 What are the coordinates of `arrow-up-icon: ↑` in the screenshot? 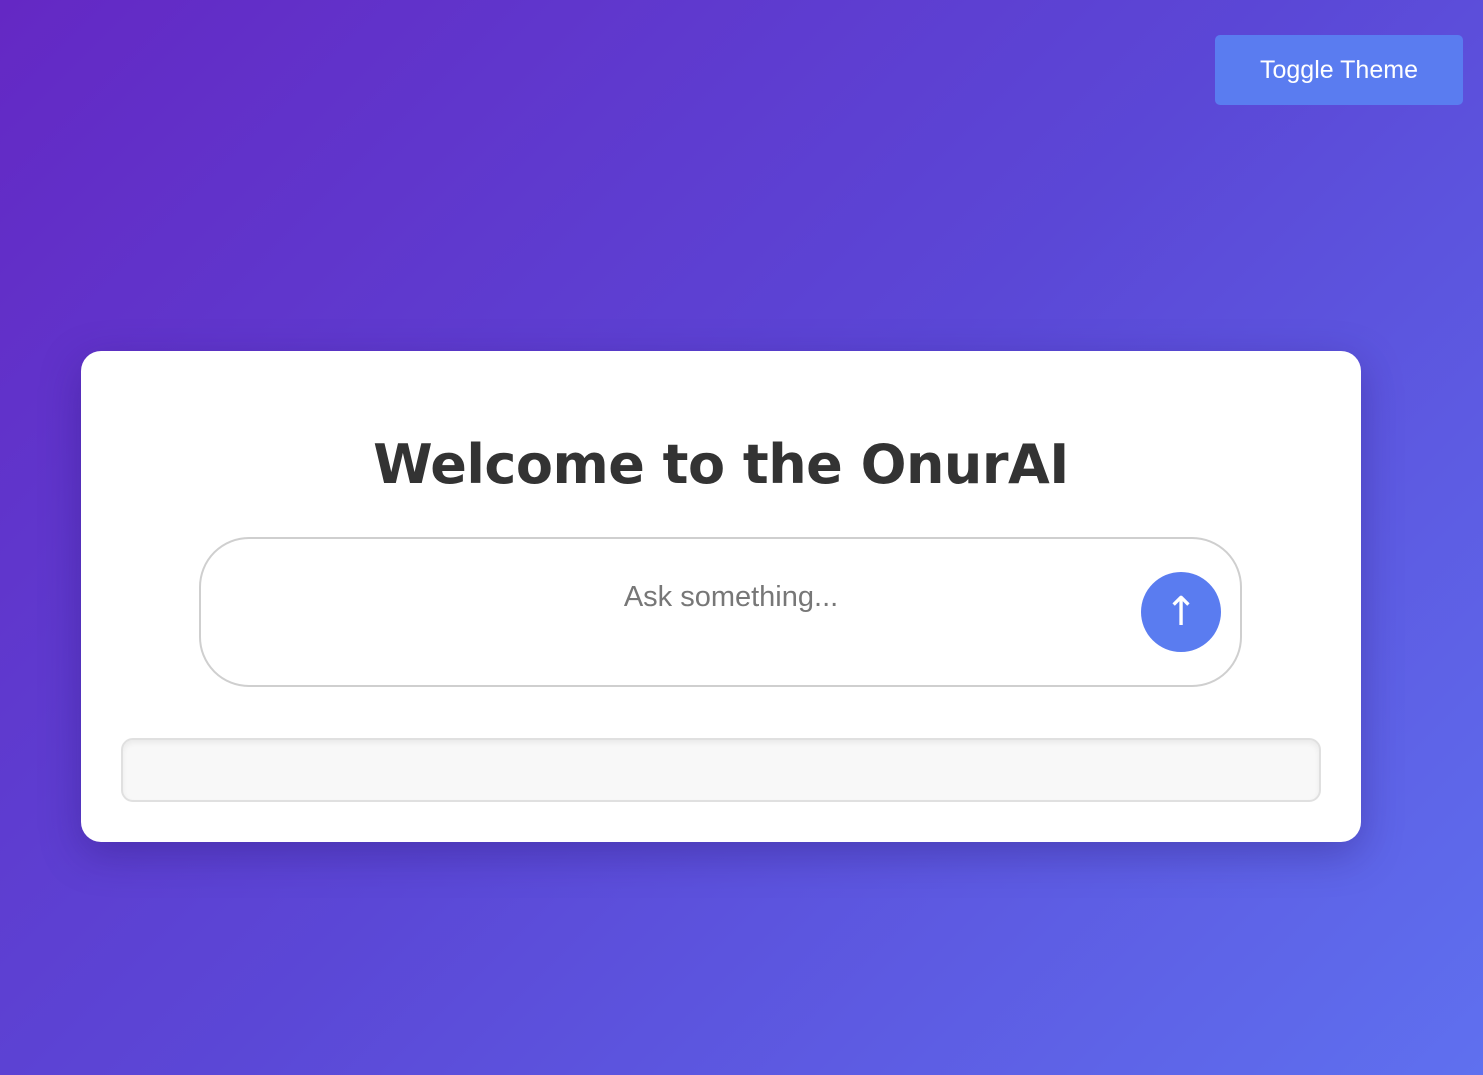 It's located at (1181, 612).